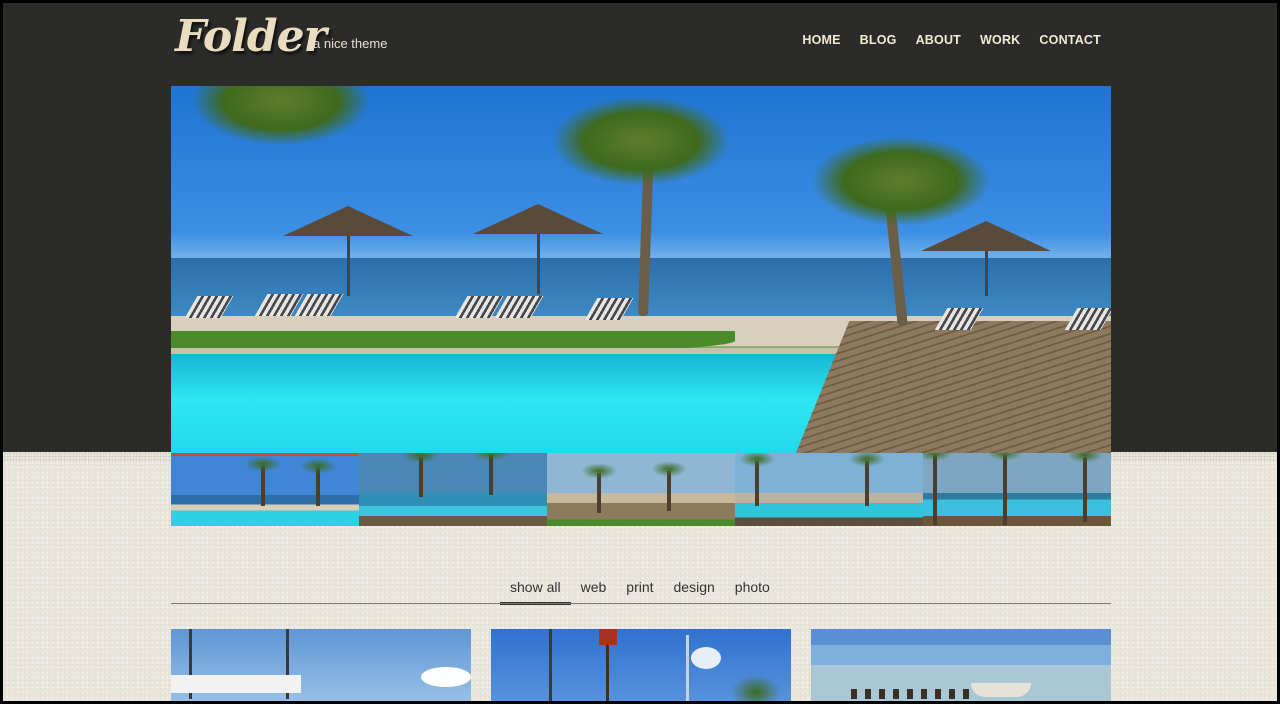 This screenshot has width=1280, height=704. I want to click on portfolio-grid, so click(641, 665).